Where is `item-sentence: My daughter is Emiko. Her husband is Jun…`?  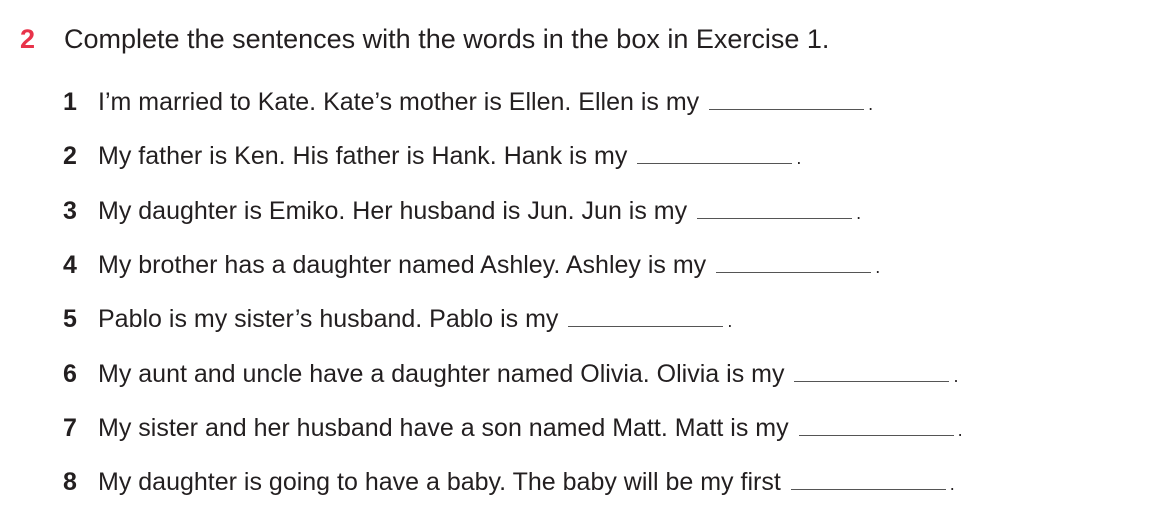
item-sentence: My daughter is Emiko. Her husband is Jun… is located at coordinates (393, 210).